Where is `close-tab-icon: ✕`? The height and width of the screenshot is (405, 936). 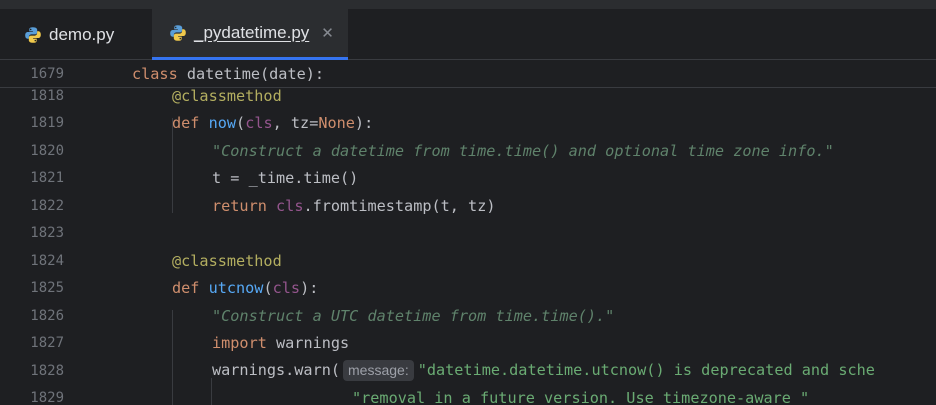 close-tab-icon: ✕ is located at coordinates (327, 33).